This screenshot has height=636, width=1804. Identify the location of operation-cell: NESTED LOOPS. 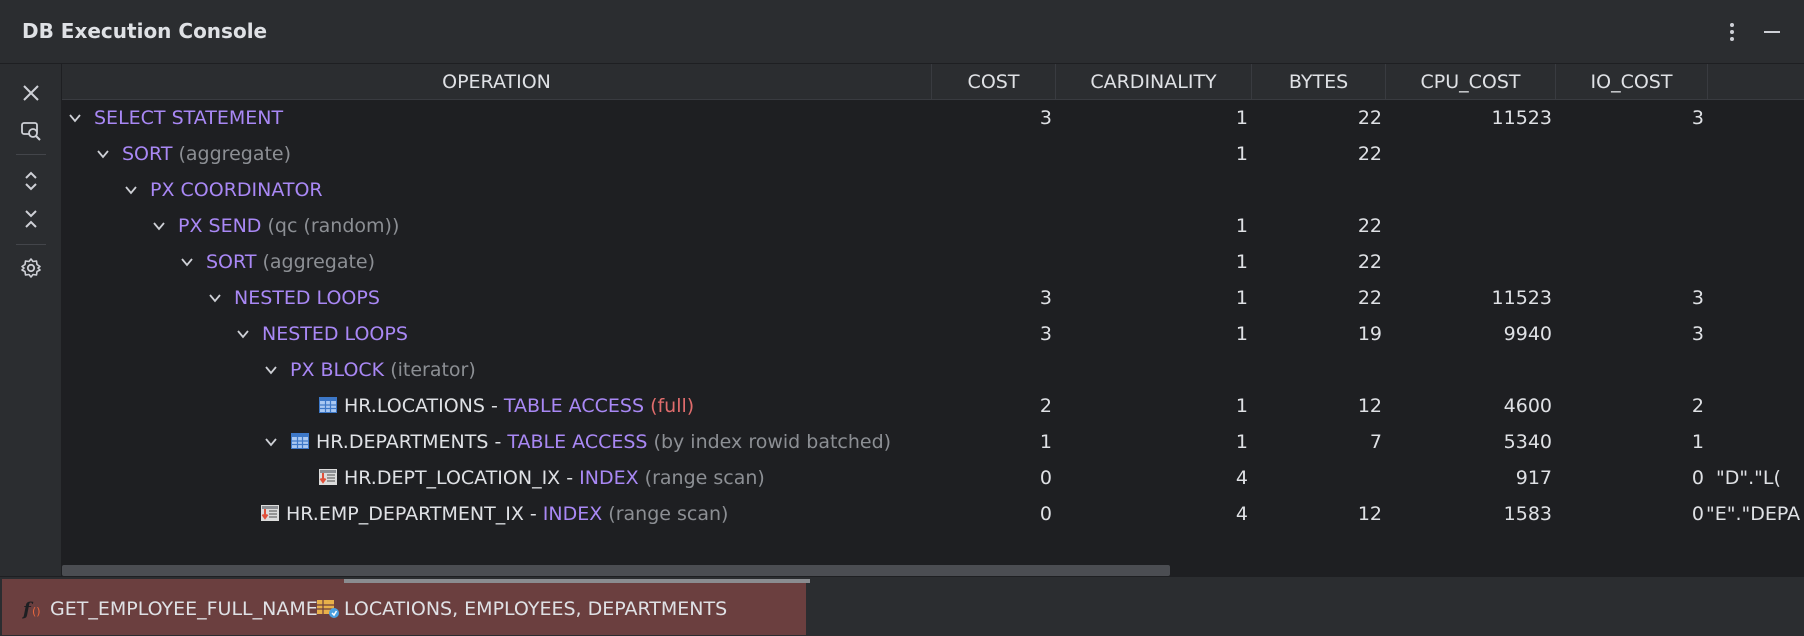
(322, 334).